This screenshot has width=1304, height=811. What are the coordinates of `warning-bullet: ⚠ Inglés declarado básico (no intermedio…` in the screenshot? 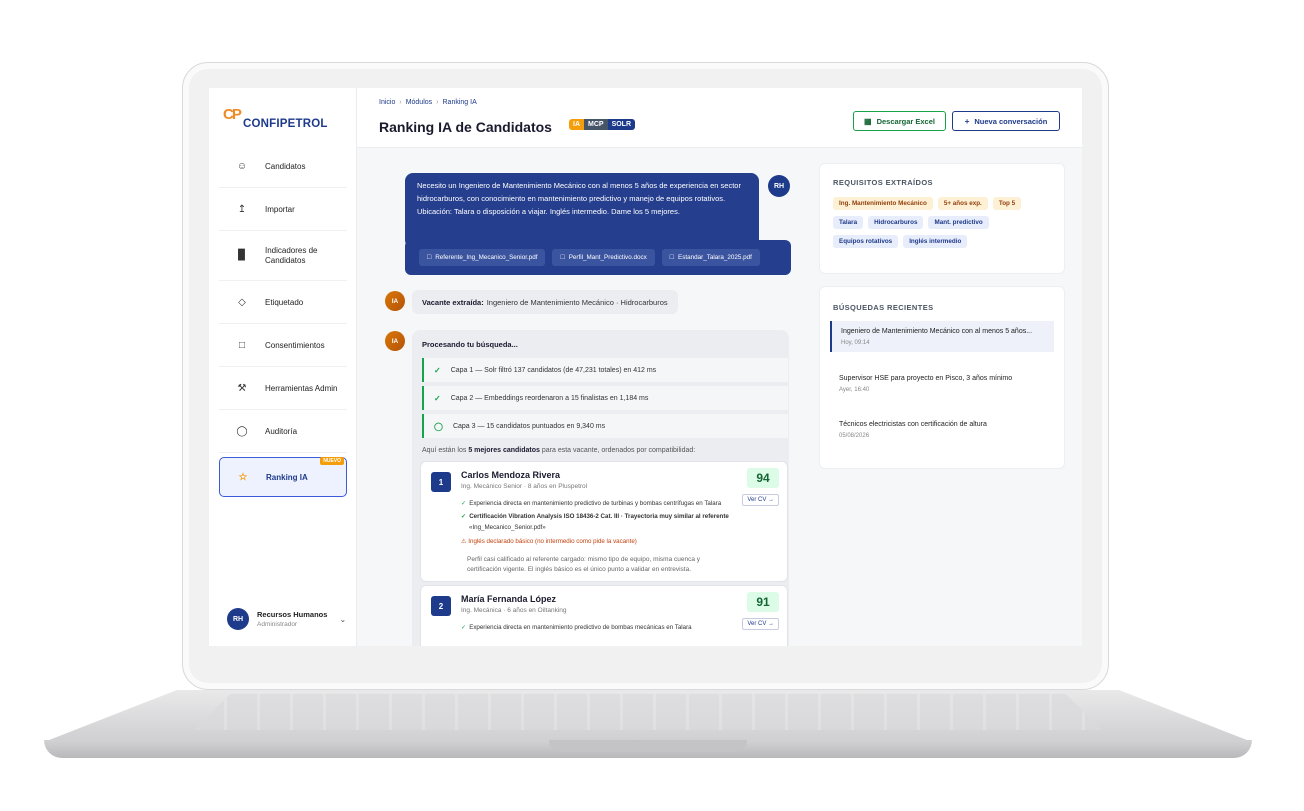 It's located at (549, 542).